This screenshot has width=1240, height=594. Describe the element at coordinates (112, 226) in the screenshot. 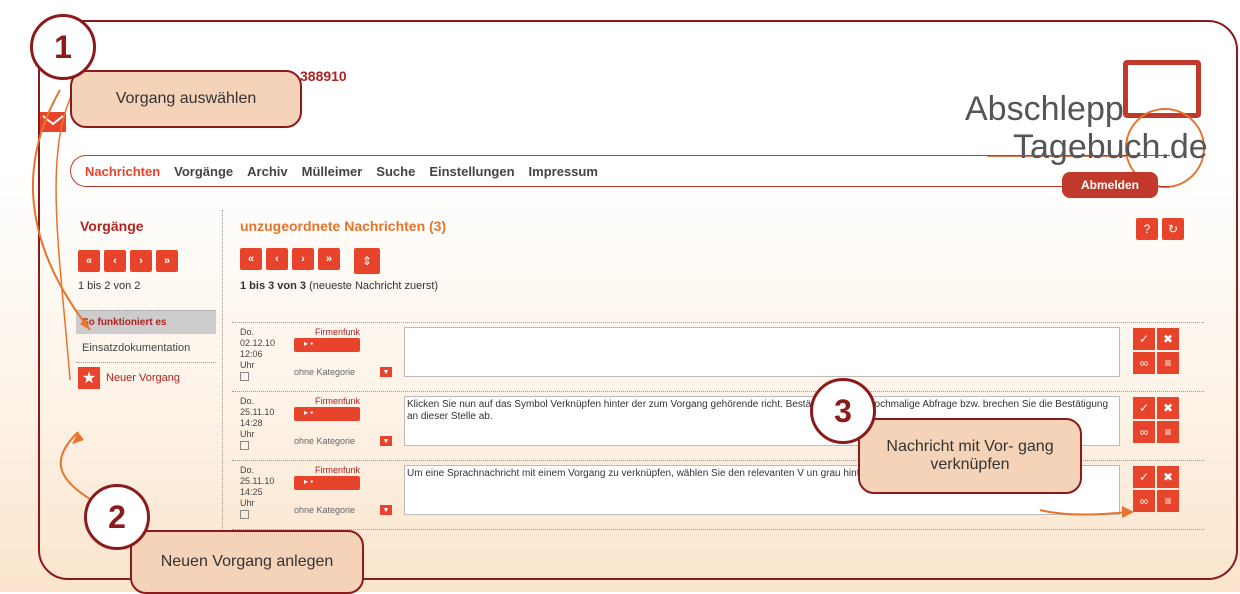

I see `sidebar-title: Vorgänge` at that location.